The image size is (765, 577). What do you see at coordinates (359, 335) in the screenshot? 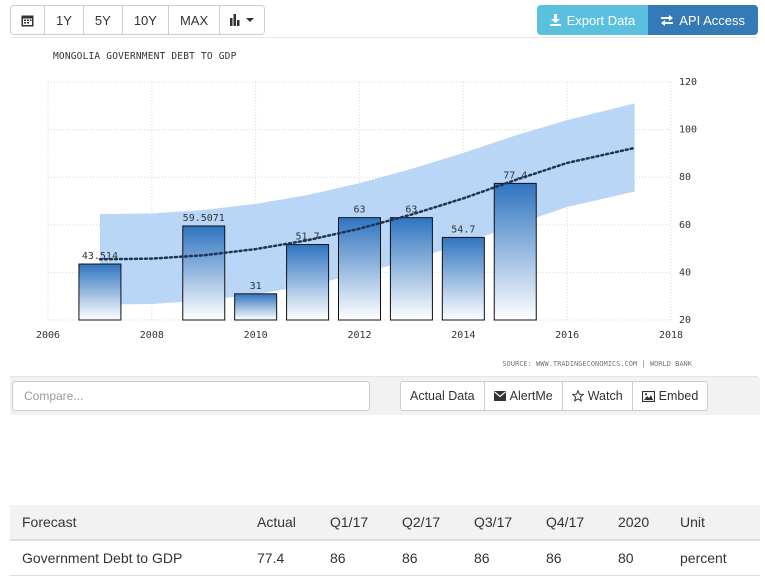
I see `x-tick-label: 2012` at bounding box center [359, 335].